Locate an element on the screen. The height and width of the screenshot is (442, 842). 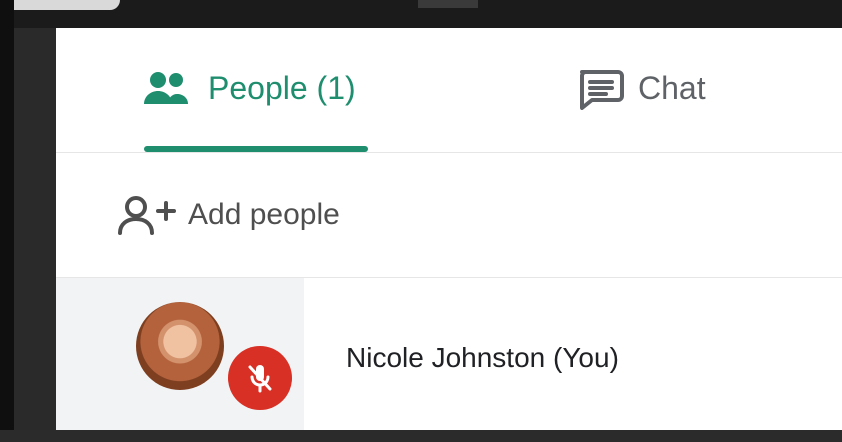
avatar is located at coordinates (180, 346).